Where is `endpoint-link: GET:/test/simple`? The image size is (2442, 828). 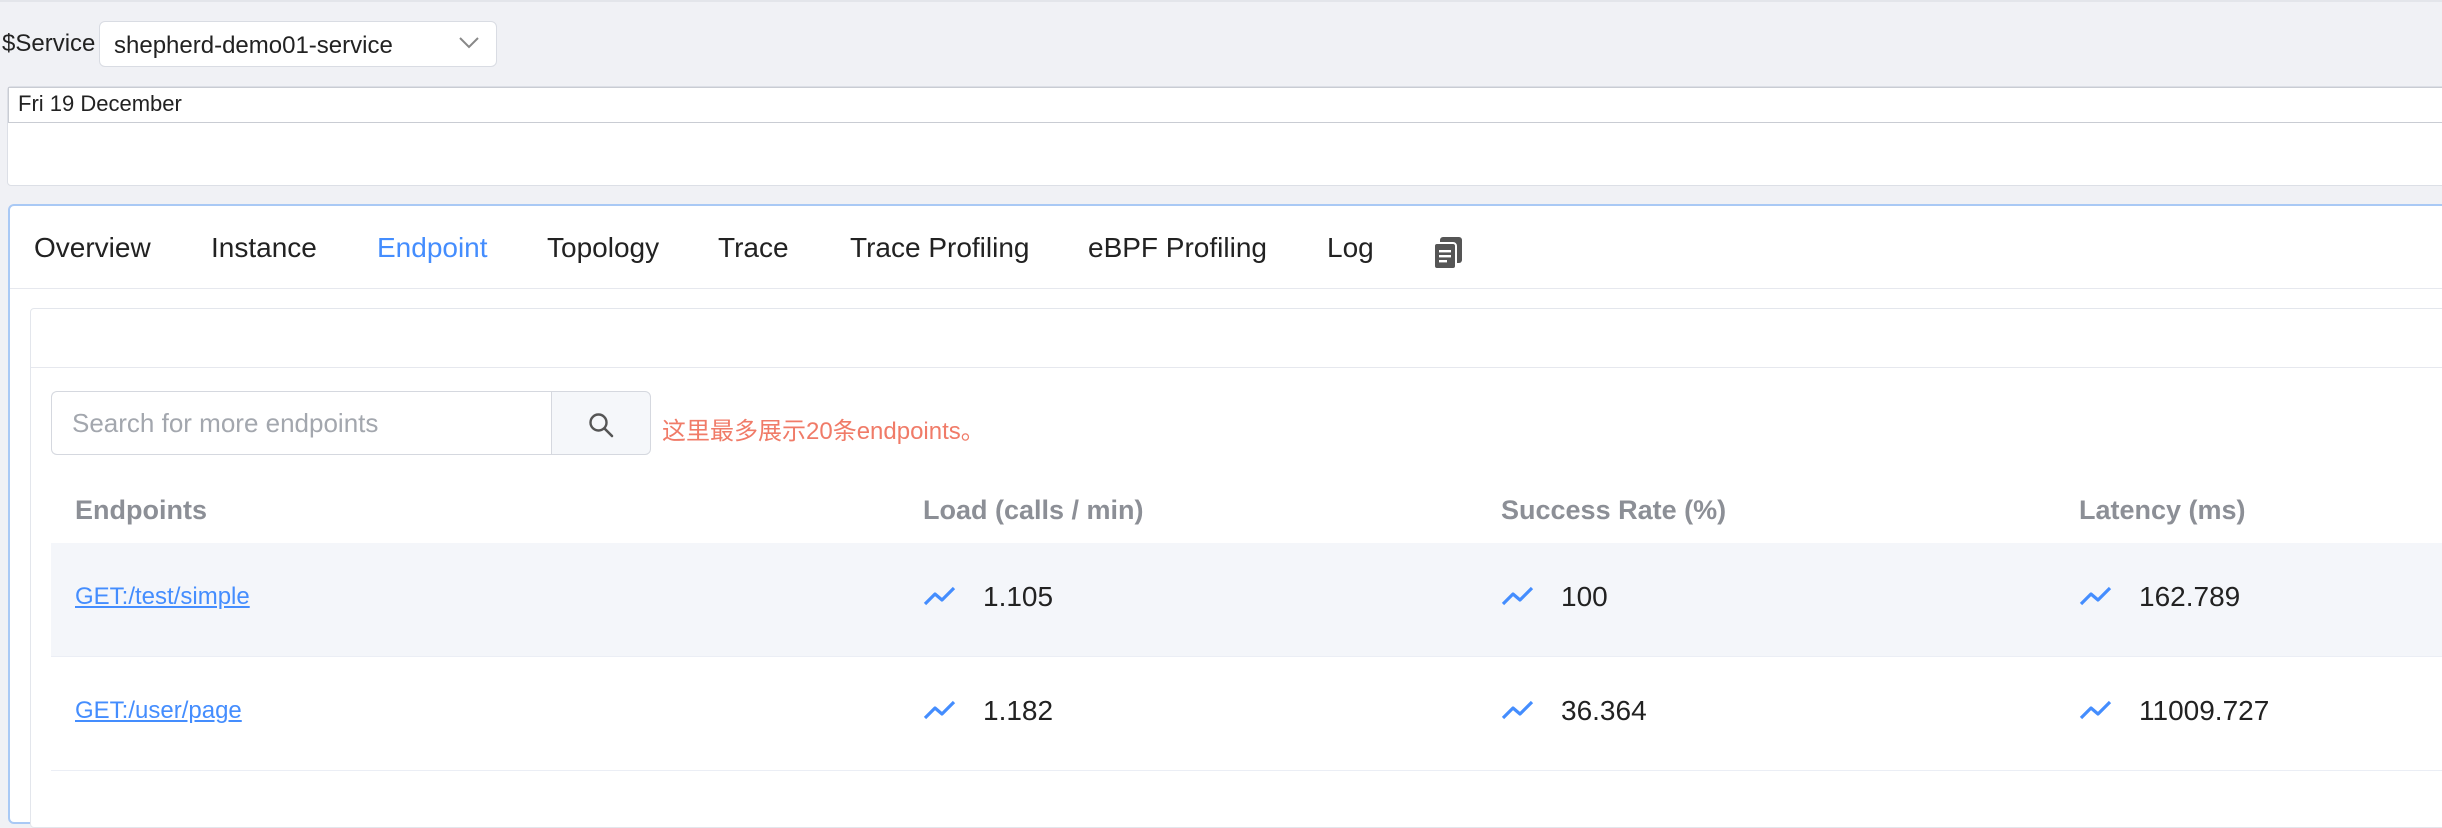
endpoint-link: GET:/test/simple is located at coordinates (162, 597).